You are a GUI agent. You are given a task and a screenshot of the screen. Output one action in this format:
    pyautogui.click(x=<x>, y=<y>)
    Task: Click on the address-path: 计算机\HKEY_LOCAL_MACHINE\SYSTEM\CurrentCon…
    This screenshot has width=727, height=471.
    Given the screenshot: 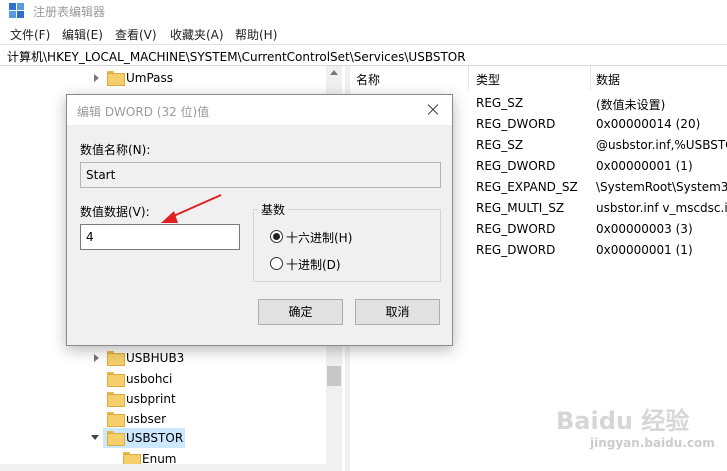 What is the action you would take?
    pyautogui.click(x=236, y=56)
    